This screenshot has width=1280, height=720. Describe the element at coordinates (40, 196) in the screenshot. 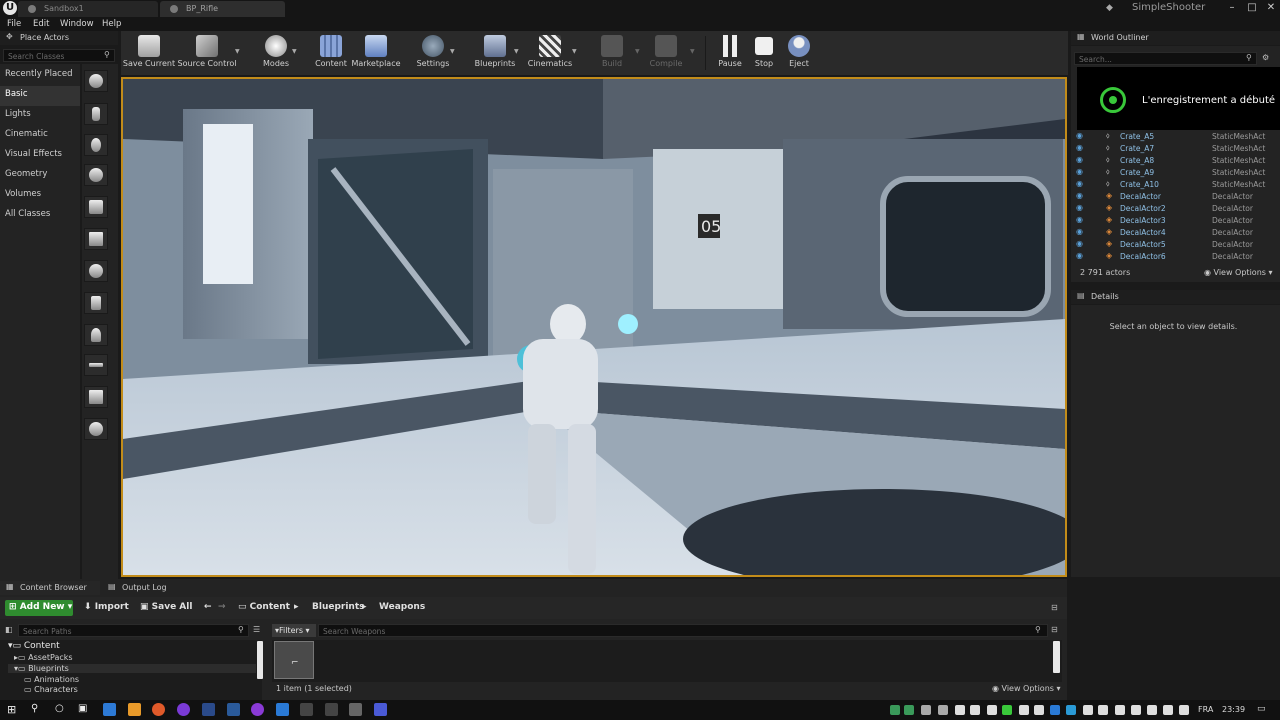

I see `category-volumes: Volumes` at that location.